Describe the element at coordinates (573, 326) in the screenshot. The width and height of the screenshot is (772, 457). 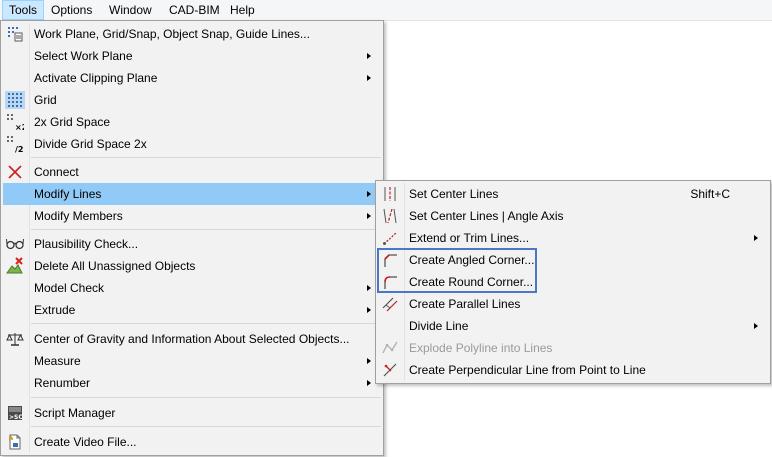
I see `menu-item-divide-line: Divide Line` at that location.